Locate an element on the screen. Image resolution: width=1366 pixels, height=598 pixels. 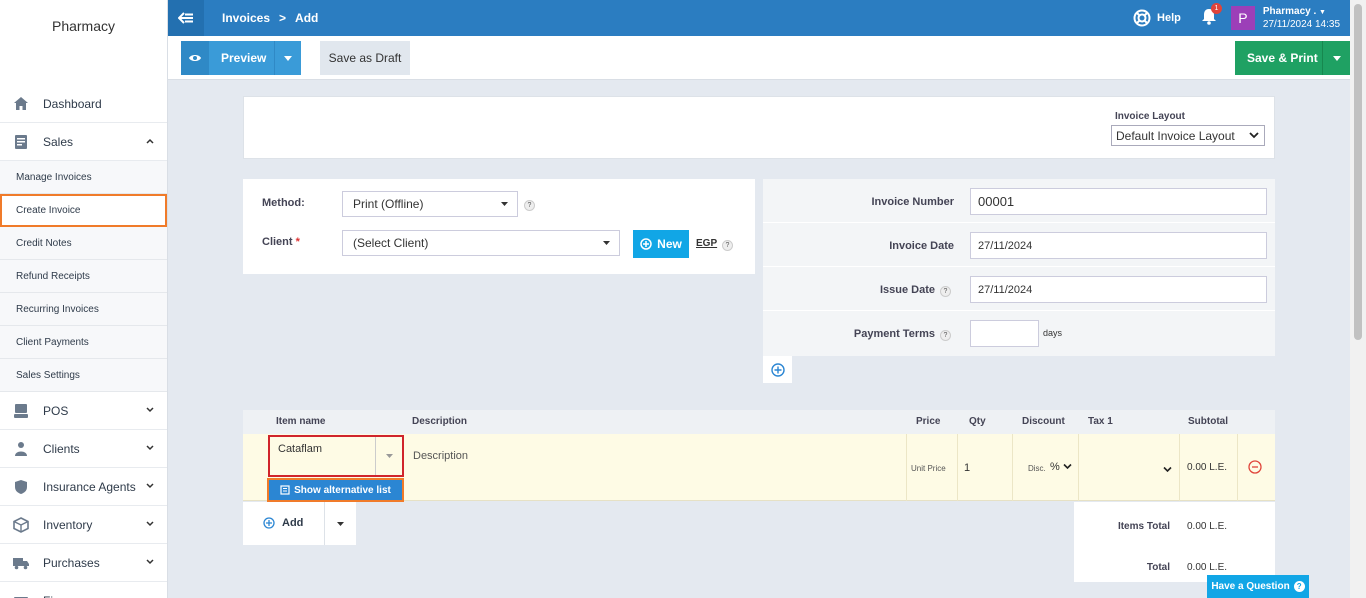
item-name-input: Cataflam is located at coordinates (336, 456).